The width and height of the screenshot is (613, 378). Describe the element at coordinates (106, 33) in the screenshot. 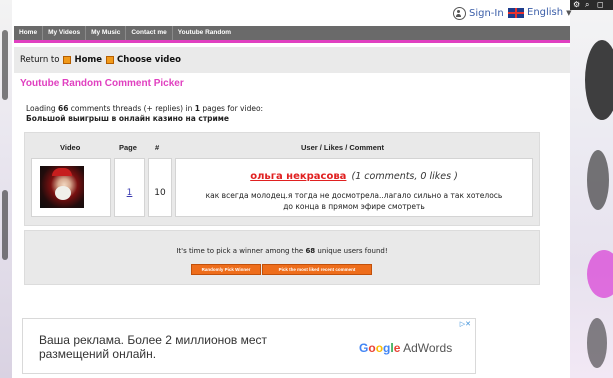

I see `nav-item-my-music: My Music` at that location.